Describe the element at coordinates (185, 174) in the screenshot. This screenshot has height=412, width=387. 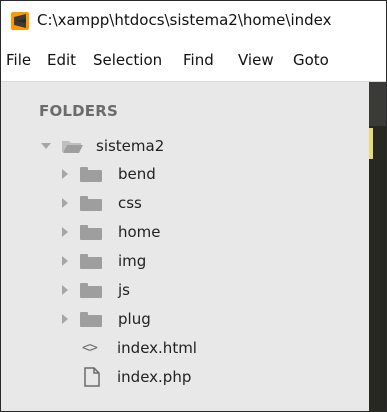
I see `folder-item-bend: bend` at that location.